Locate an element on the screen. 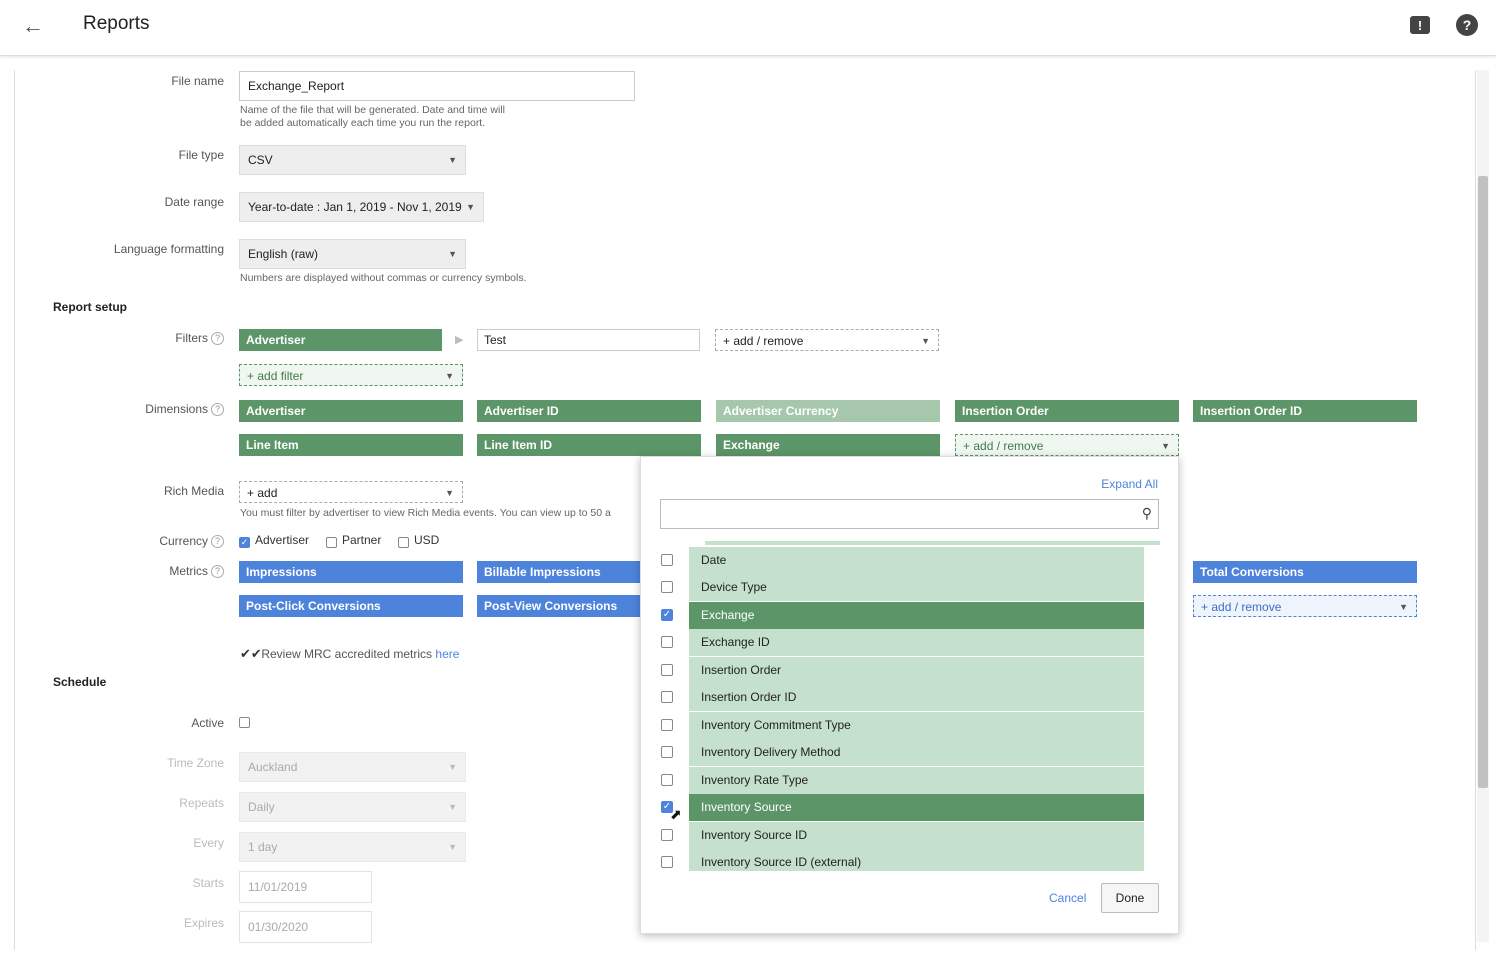 This screenshot has height=954, width=1496. item-label: Inventory Source is located at coordinates (916, 807).